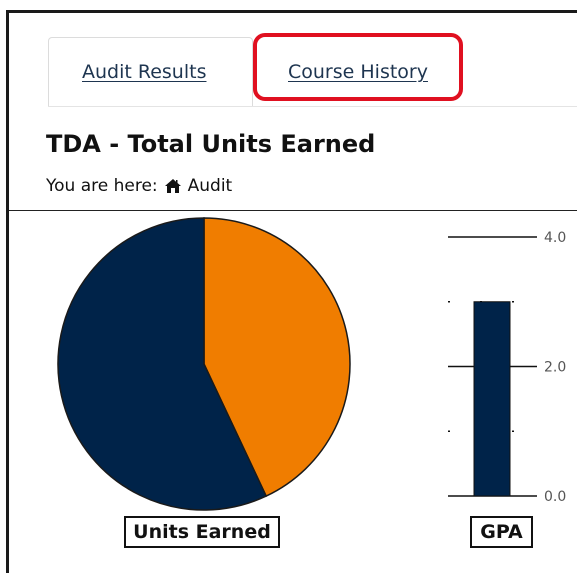 This screenshot has width=577, height=573. What do you see at coordinates (555, 238) in the screenshot?
I see `gpa-tick-label: 4.0` at bounding box center [555, 238].